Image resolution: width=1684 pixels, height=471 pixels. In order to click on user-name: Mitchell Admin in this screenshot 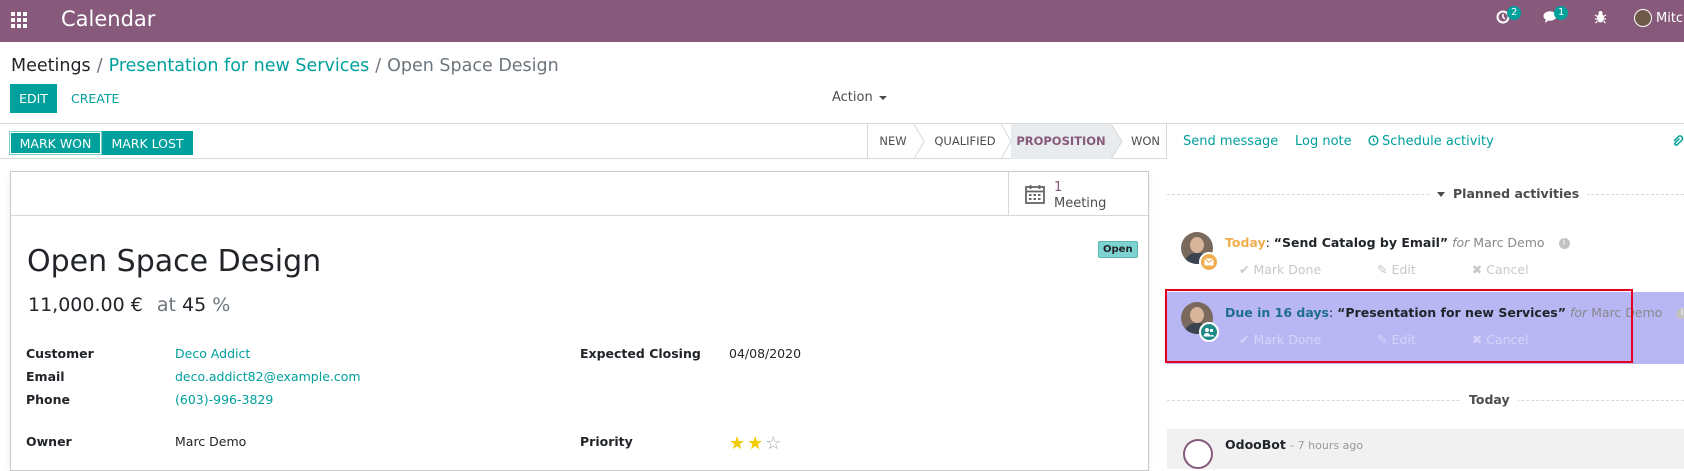, I will do `click(1670, 18)`.